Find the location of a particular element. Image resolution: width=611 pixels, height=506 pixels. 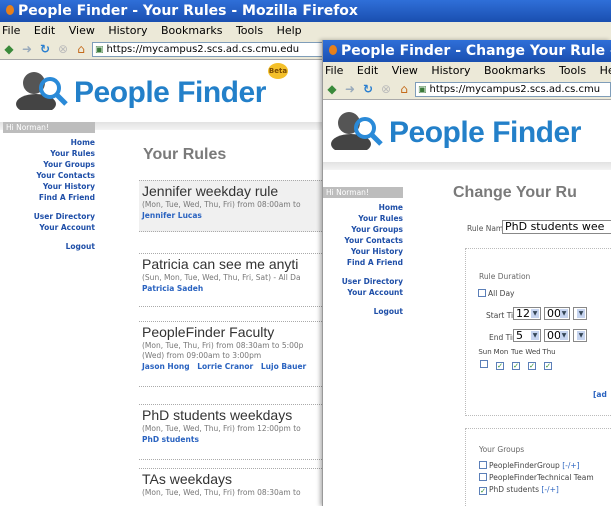

end-ampm-select: ▼ is located at coordinates (580, 335).